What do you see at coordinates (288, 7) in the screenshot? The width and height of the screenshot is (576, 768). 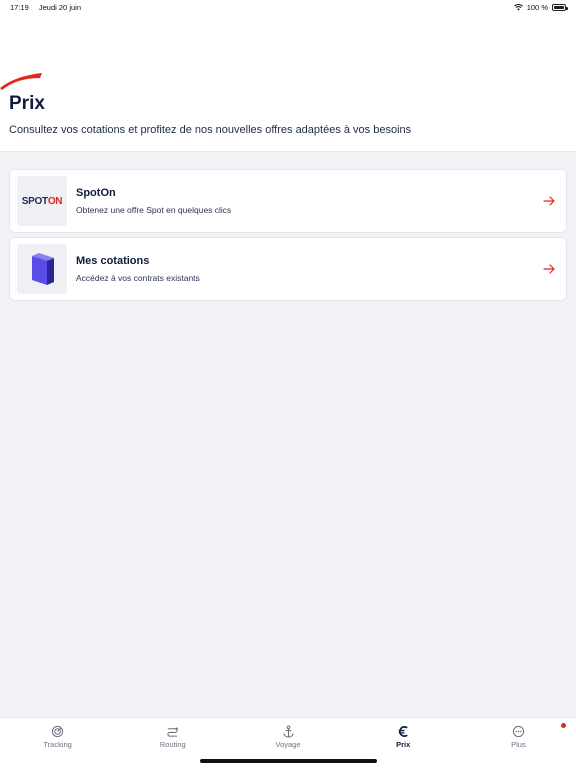 I see `status-bar: 17:19 Jeudi 20 juin 100 %` at bounding box center [288, 7].